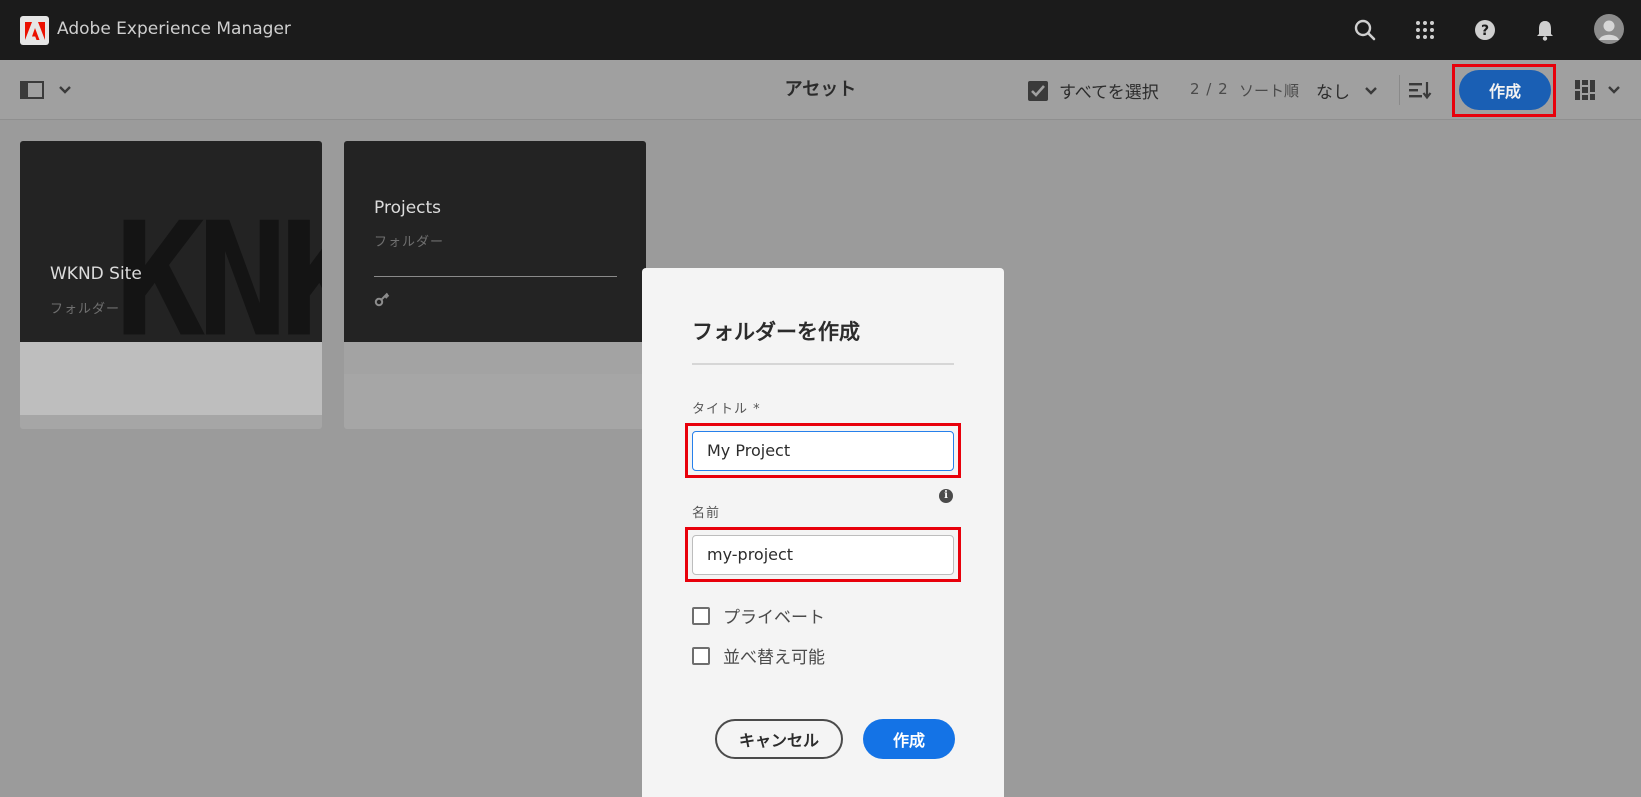 The image size is (1641, 797). What do you see at coordinates (1545, 30) in the screenshot?
I see `notifications-bell-icon` at bounding box center [1545, 30].